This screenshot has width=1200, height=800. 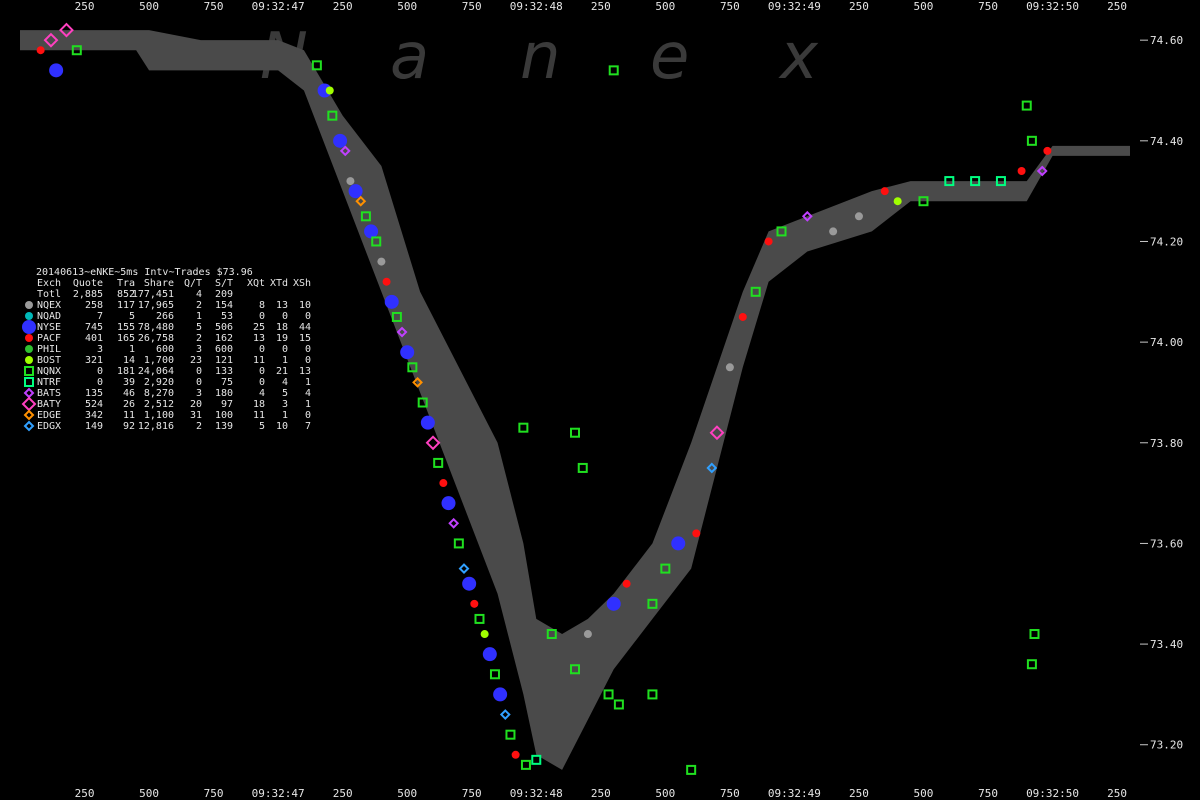 What do you see at coordinates (1166, 543) in the screenshot?
I see `price-tick-label: 73.60` at bounding box center [1166, 543].